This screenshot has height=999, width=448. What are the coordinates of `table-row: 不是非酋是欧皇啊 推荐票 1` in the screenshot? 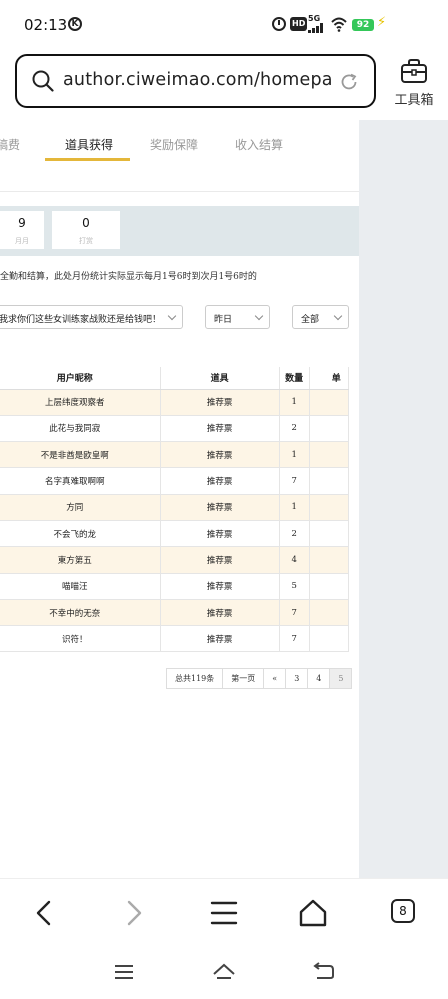 It's located at (175, 455).